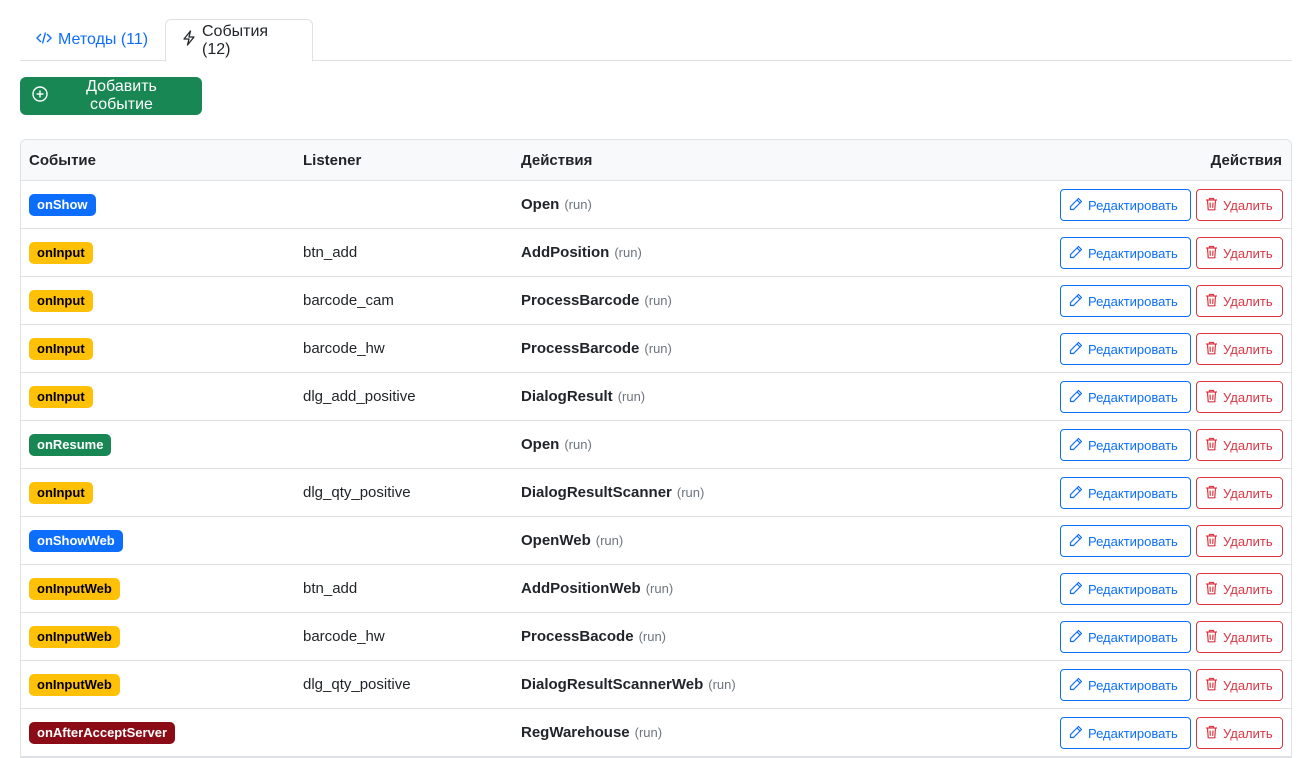  Describe the element at coordinates (567, 396) in the screenshot. I see `action-name: DialogResult` at that location.